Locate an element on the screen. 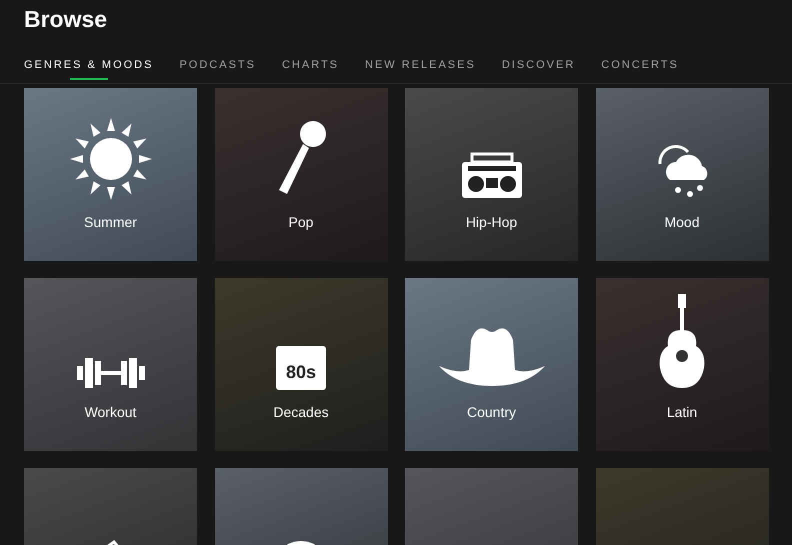 This screenshot has width=792, height=545. tile-label: Mood is located at coordinates (682, 222).